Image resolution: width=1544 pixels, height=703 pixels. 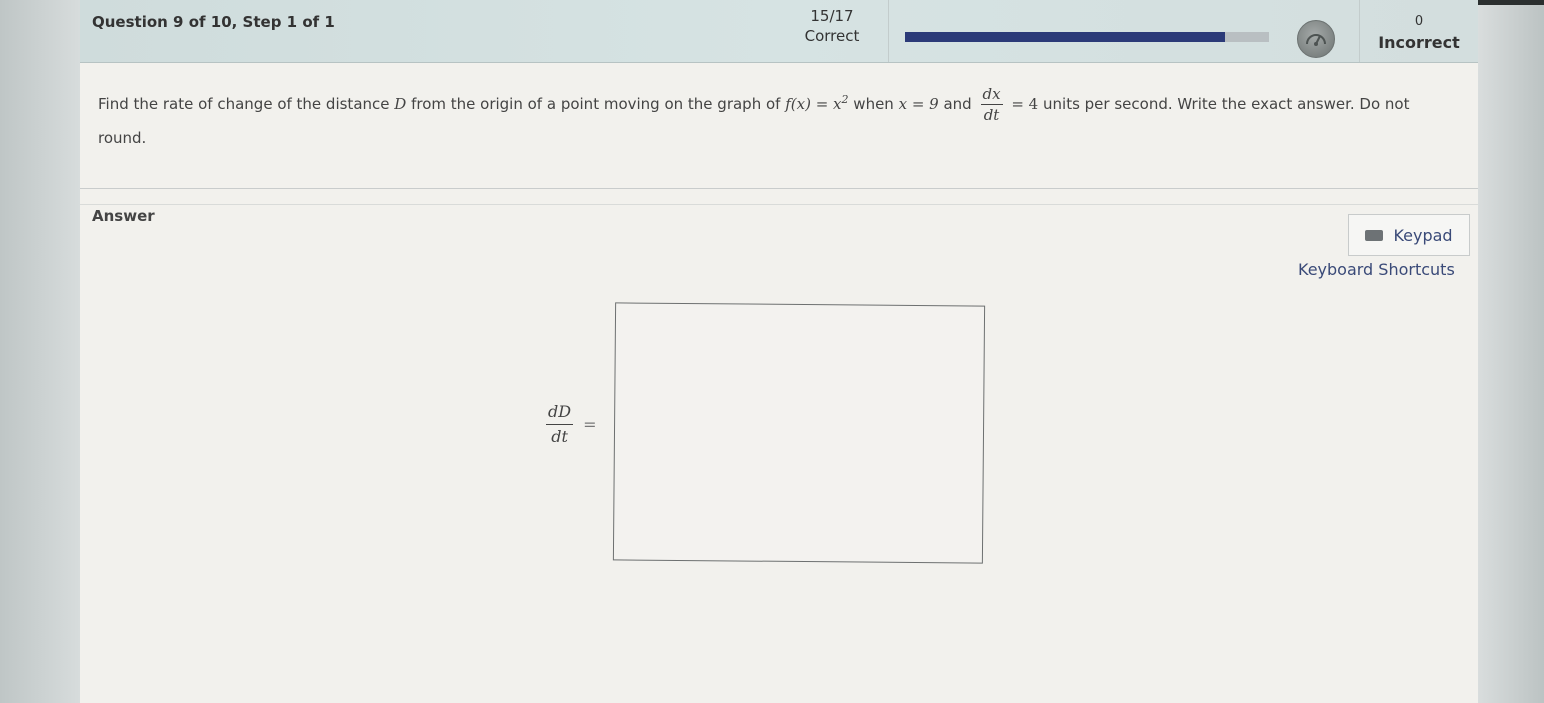 What do you see at coordinates (1418, 31) in the screenshot?
I see `incorrect-counter: 0 Incorrect` at bounding box center [1418, 31].